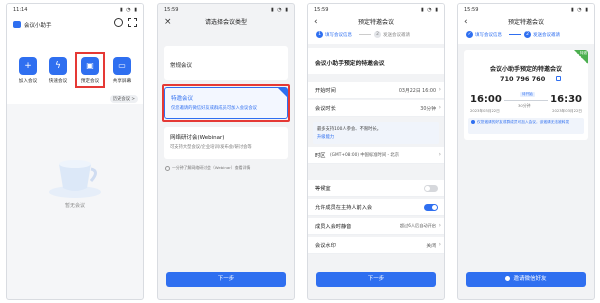 The width and height of the screenshot is (600, 303). Describe the element at coordinates (20, 10) in the screenshot. I see `status-time: 11:14` at that location.